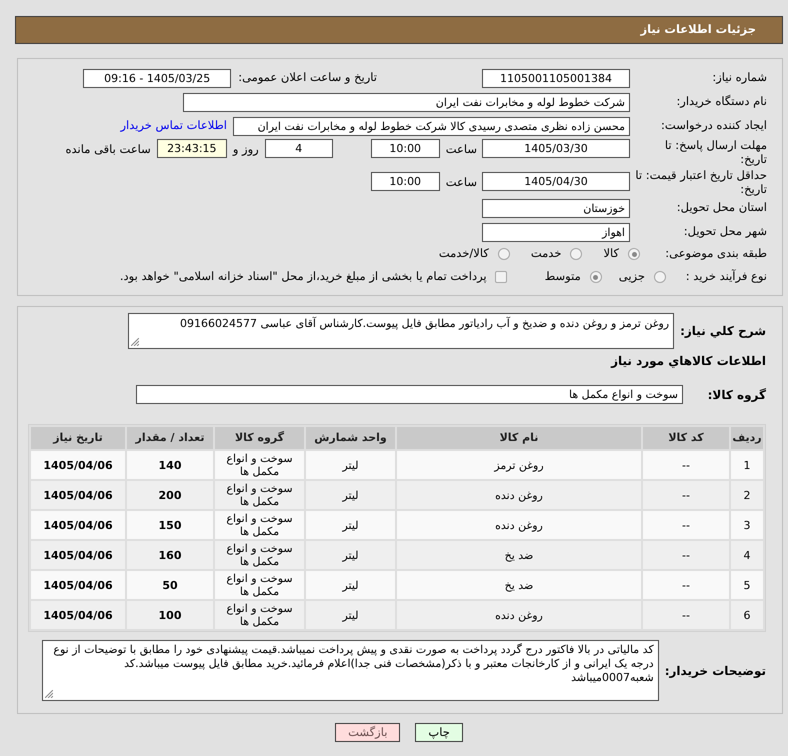  Describe the element at coordinates (631, 277) in the screenshot. I see `radio-label: جزیی` at that location.